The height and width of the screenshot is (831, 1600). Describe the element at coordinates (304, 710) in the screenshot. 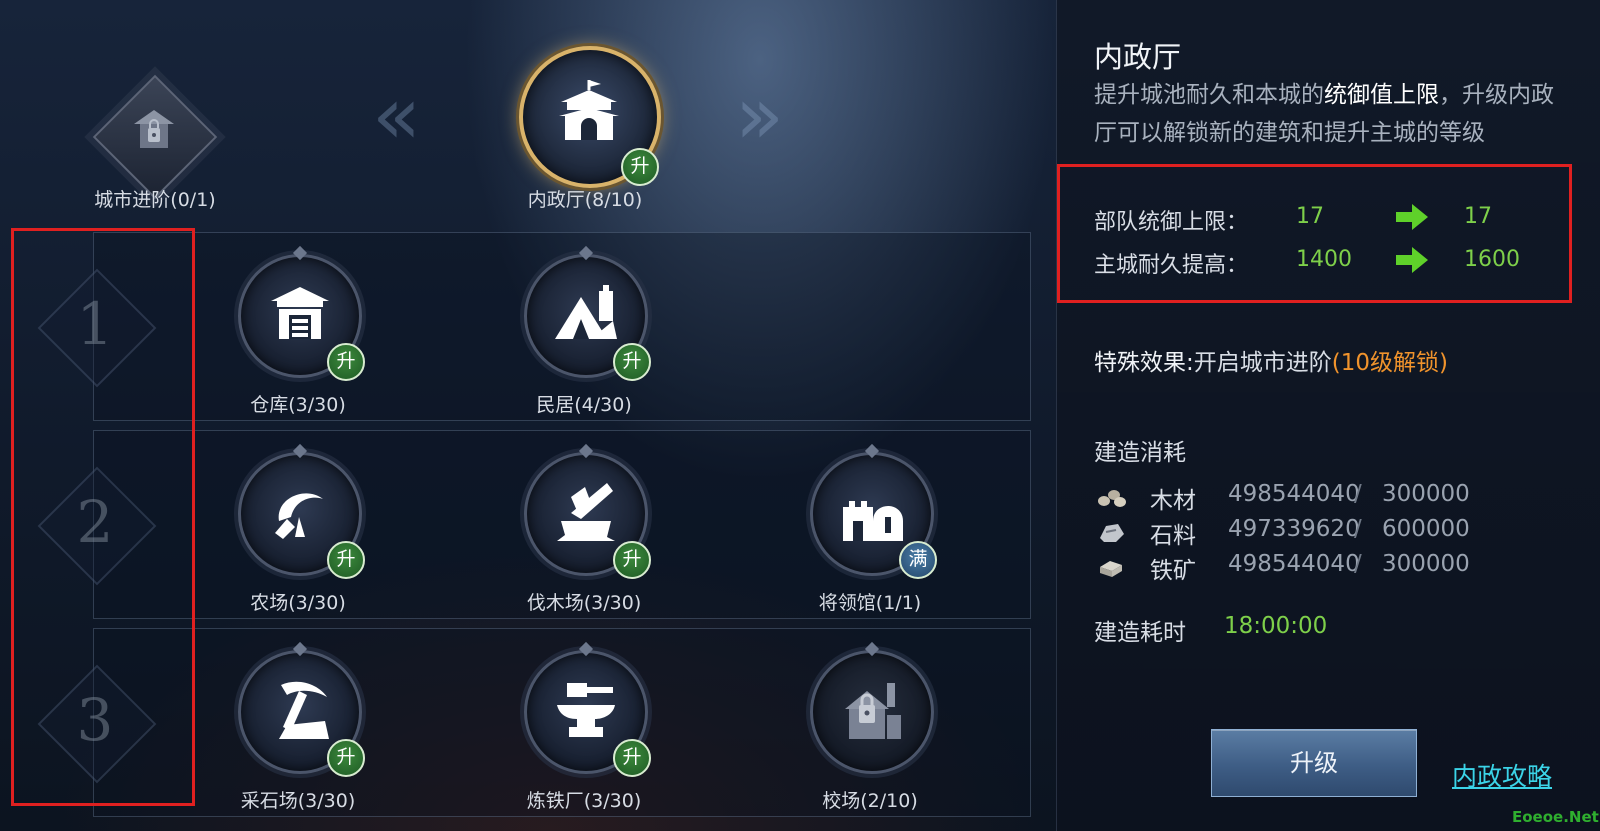

I see `pickaxe-icon` at that location.